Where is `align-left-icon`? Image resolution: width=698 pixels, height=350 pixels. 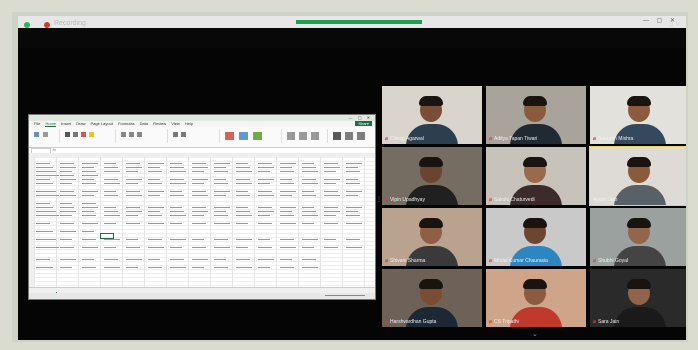 align-left-icon is located at coordinates (123, 134).